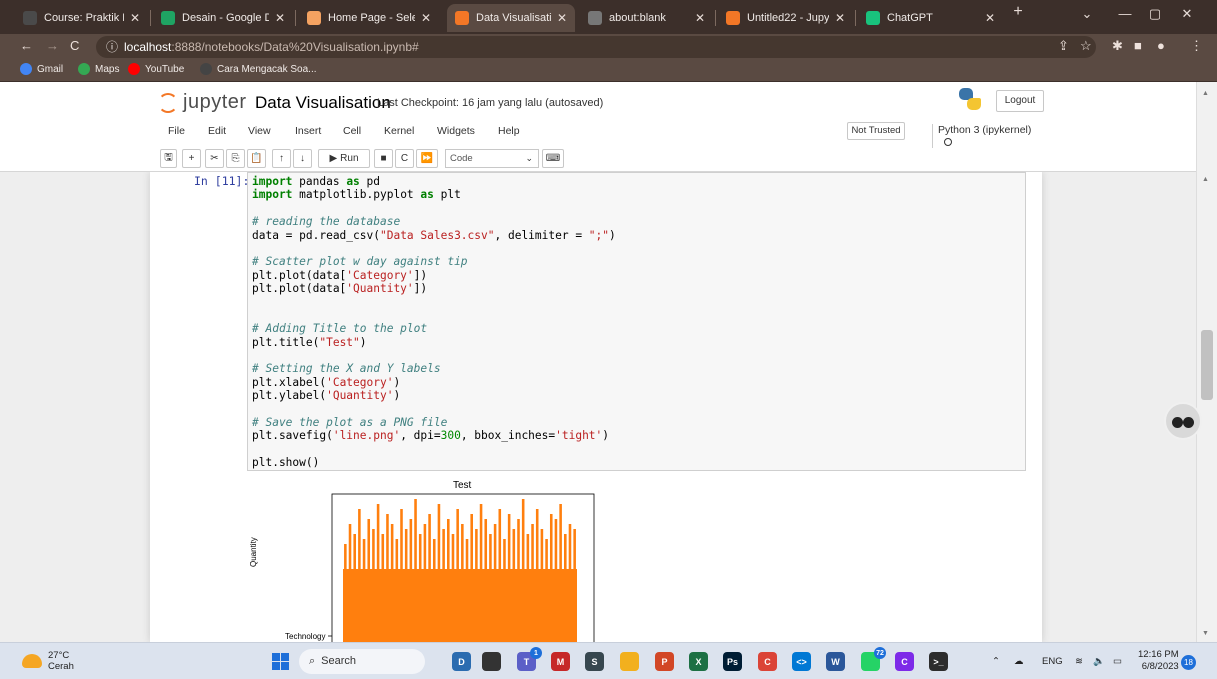 This screenshot has width=1217, height=679. Describe the element at coordinates (74, 45) in the screenshot. I see `reload-icon: C` at that location.